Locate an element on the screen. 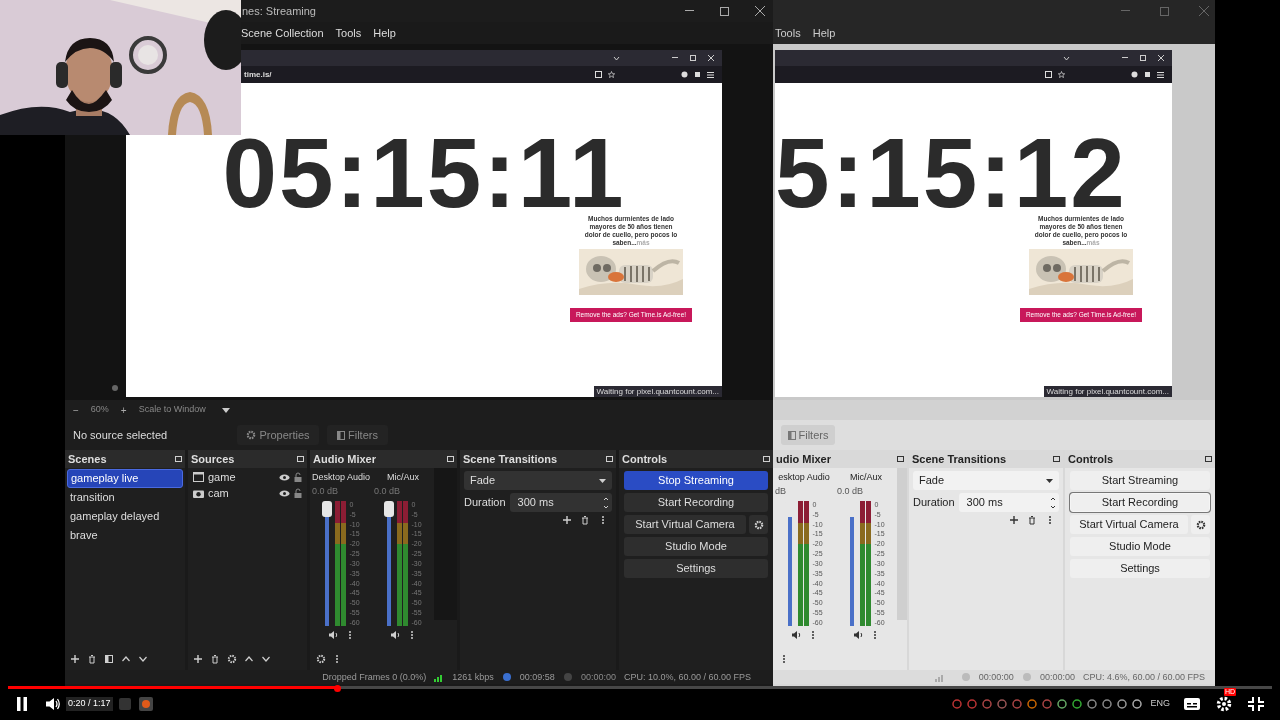 This screenshot has width=1280, height=720. panel-title: Controls is located at coordinates (1091, 459).